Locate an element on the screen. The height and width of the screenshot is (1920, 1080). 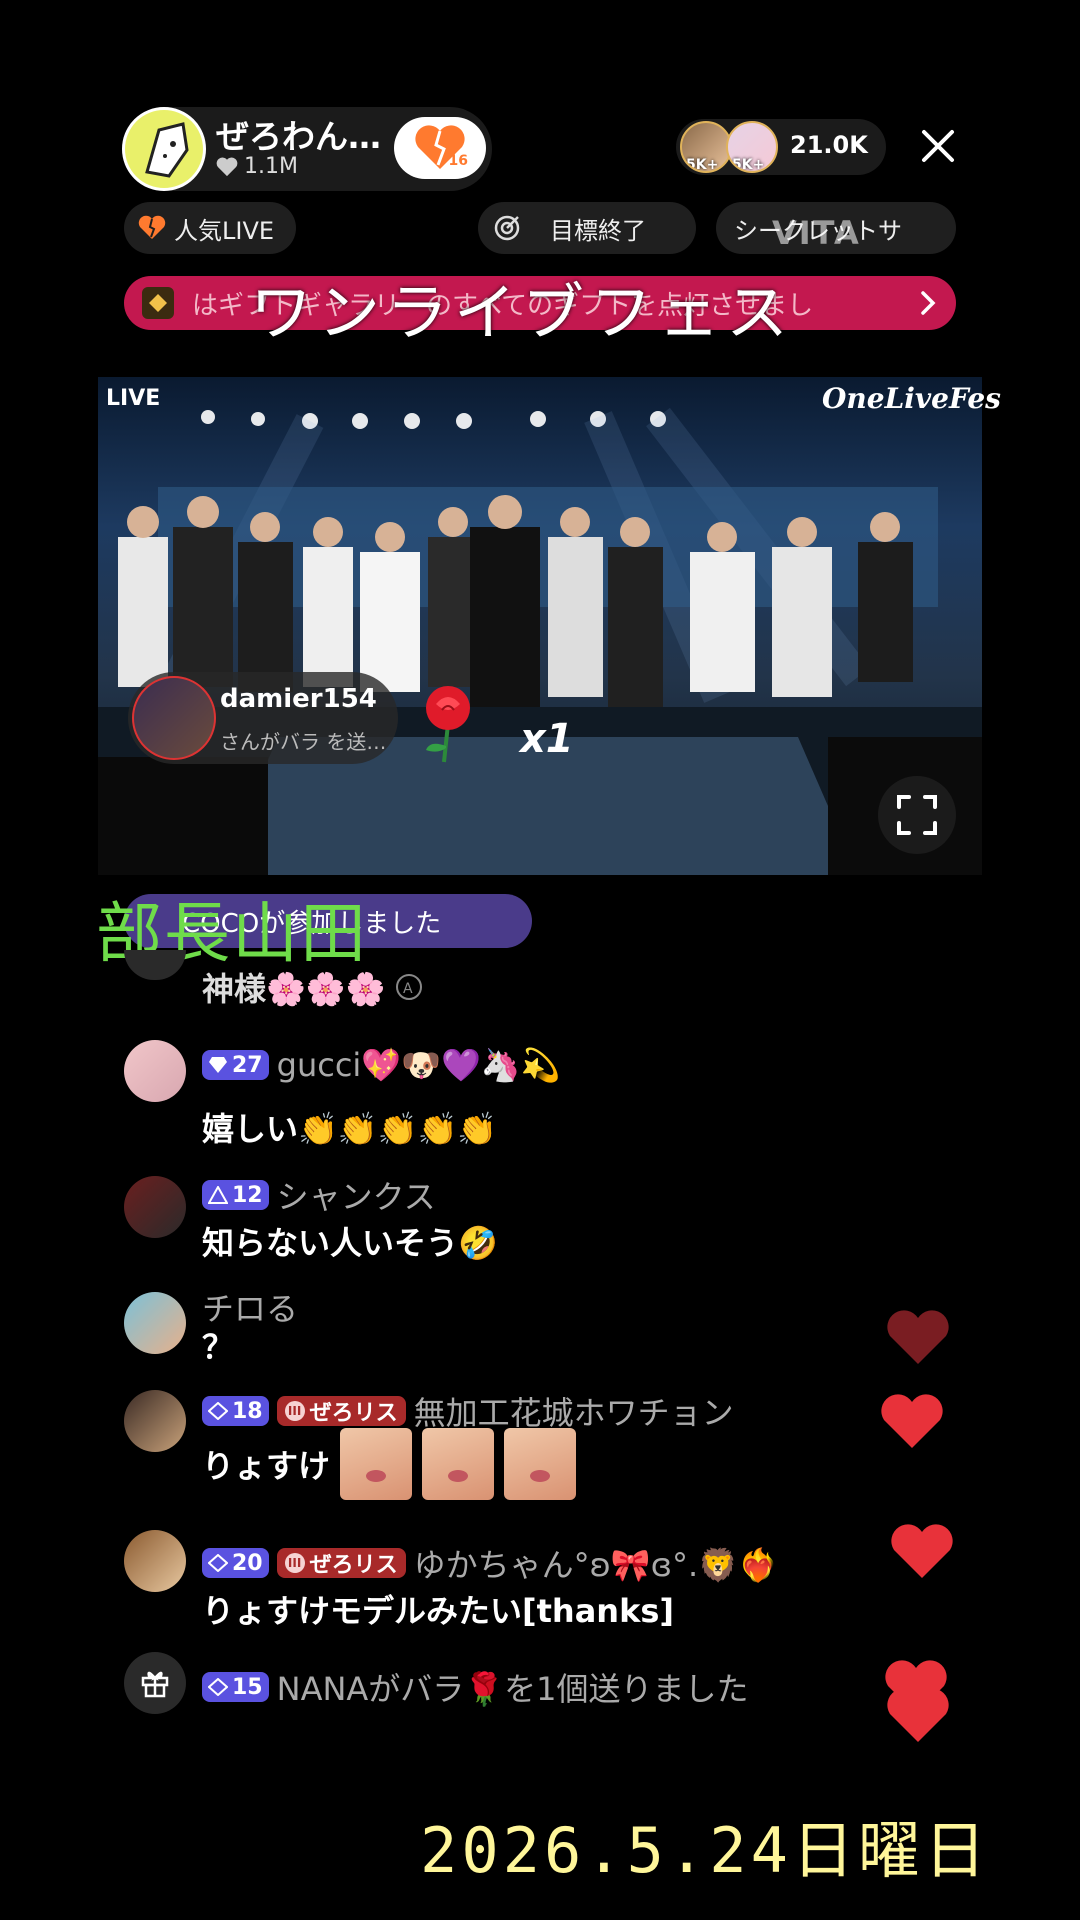
top-viewer-avatar-1: 5K+ is located at coordinates (706, 147).